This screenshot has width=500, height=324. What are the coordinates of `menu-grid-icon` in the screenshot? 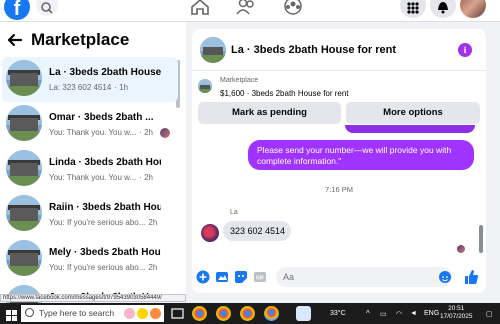 It's located at (413, 9).